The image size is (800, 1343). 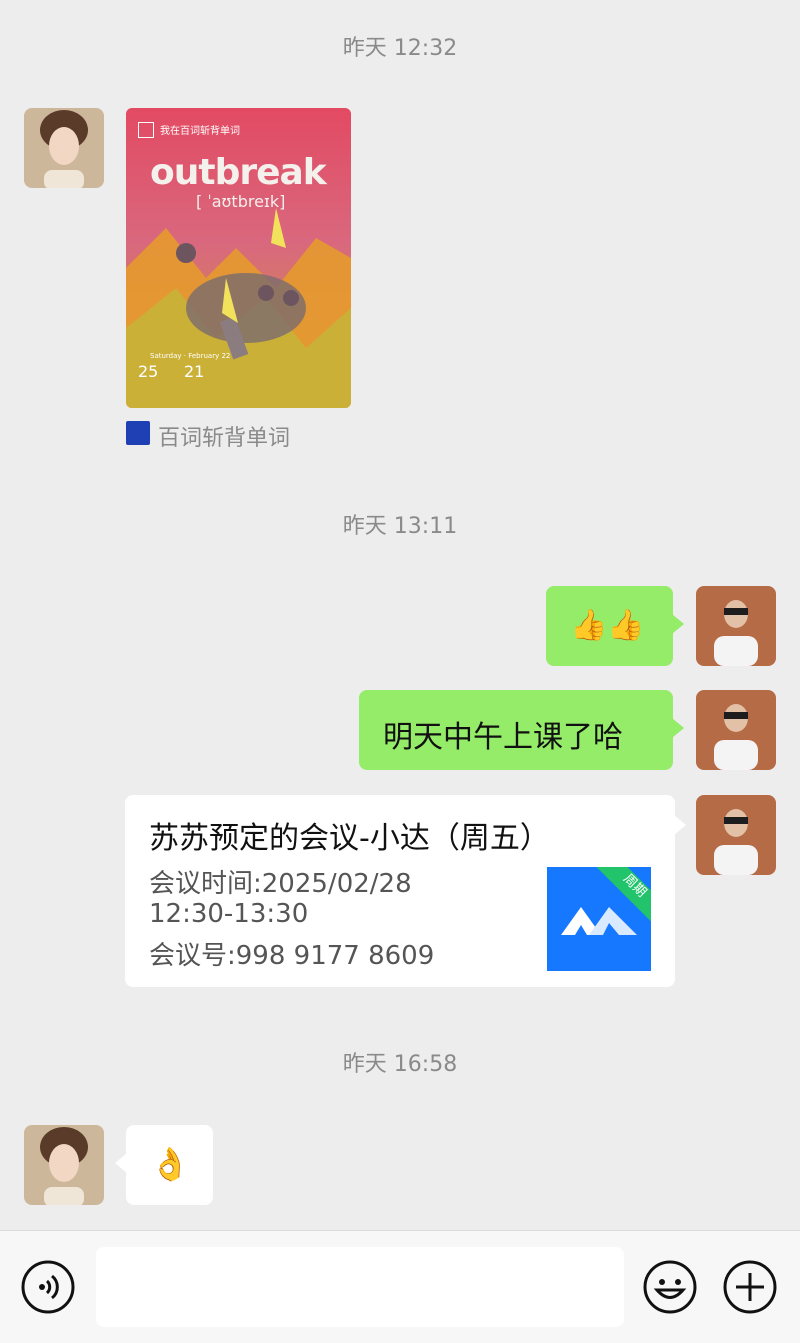 I want to click on emoji-icon, so click(x=670, y=1289).